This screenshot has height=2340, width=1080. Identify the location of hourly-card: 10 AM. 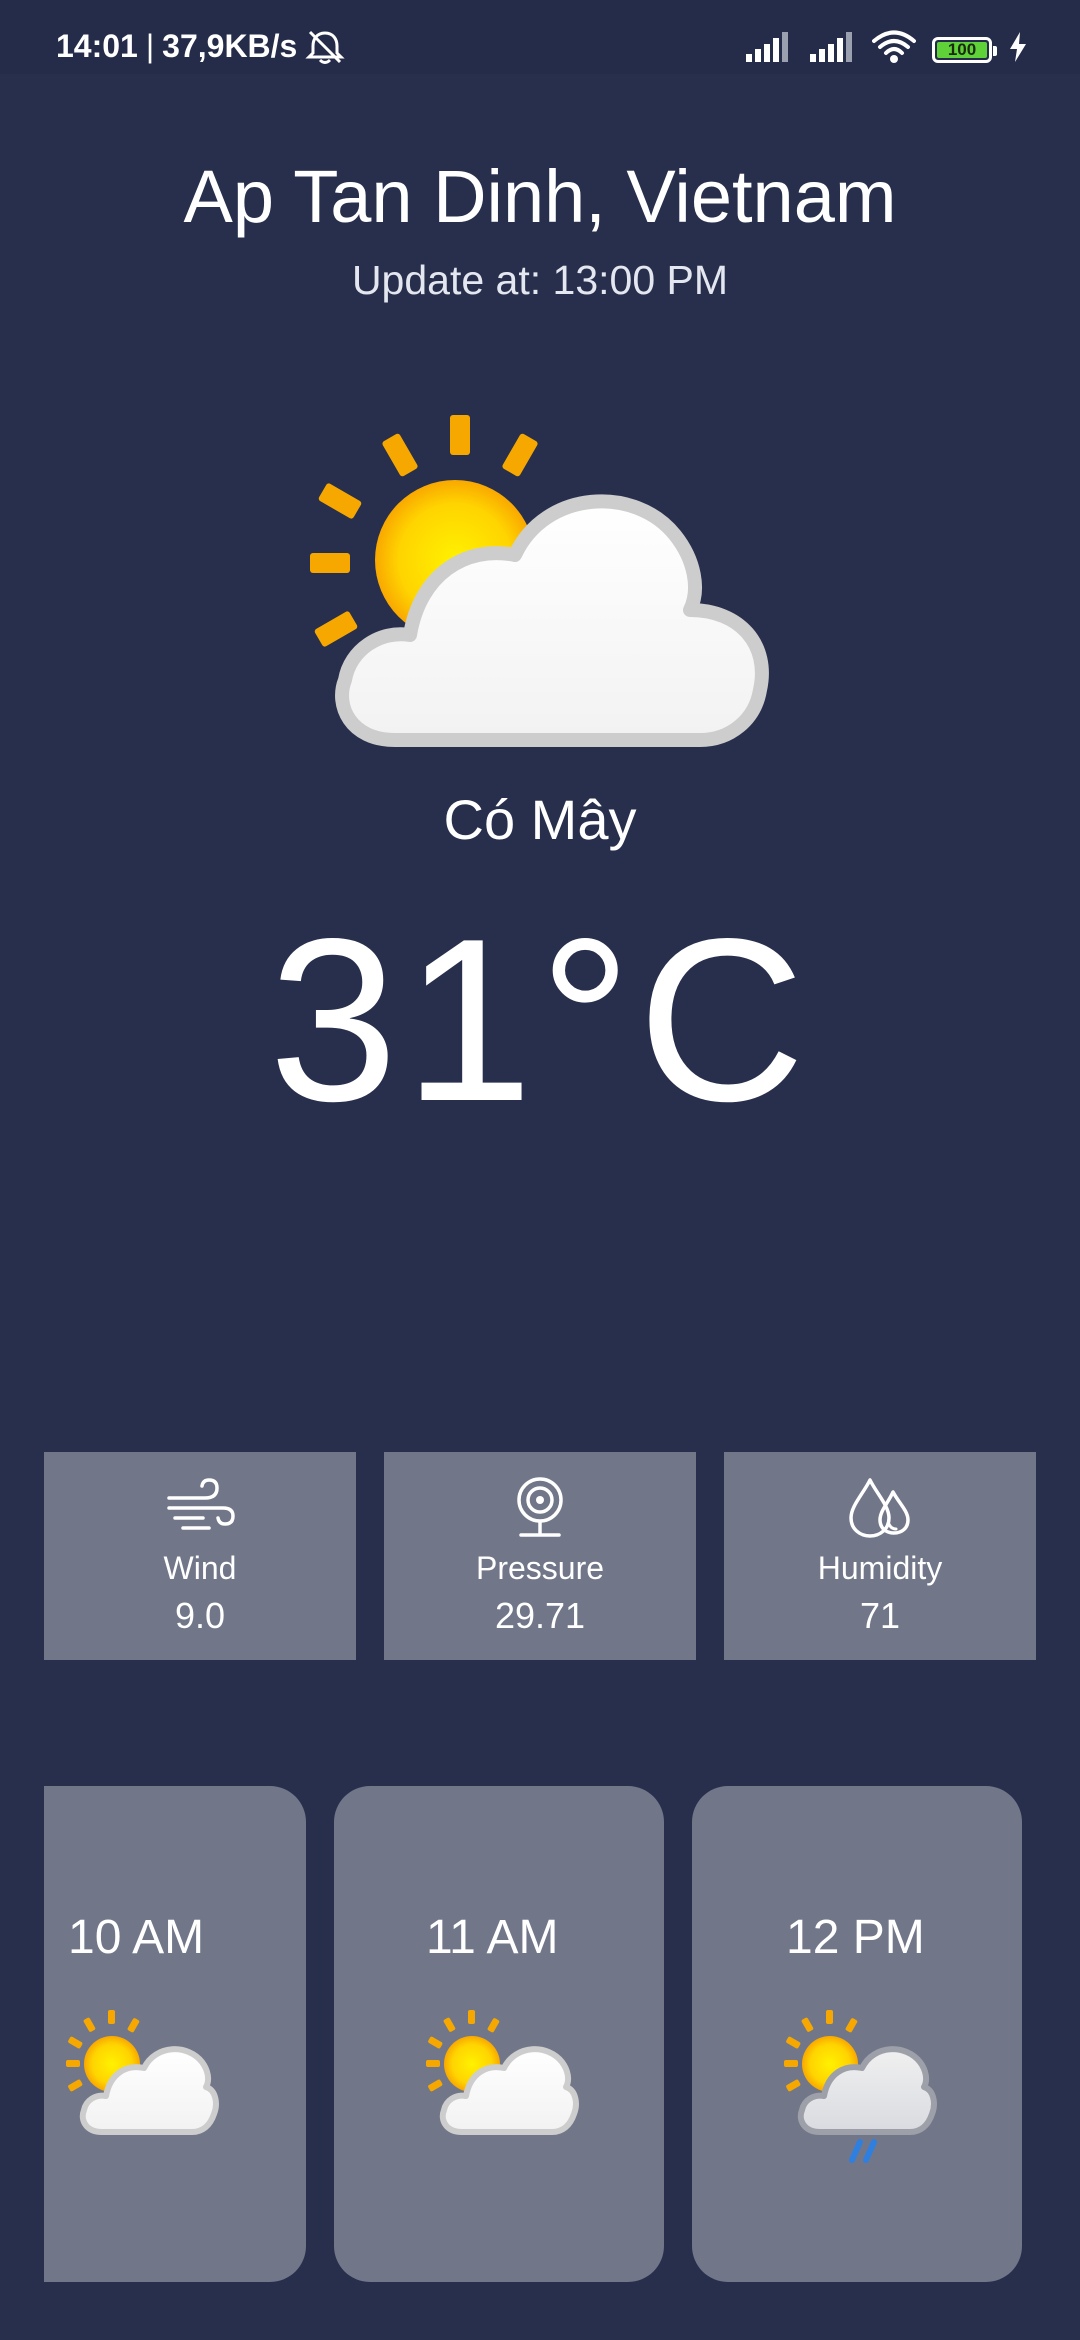
(175, 2034).